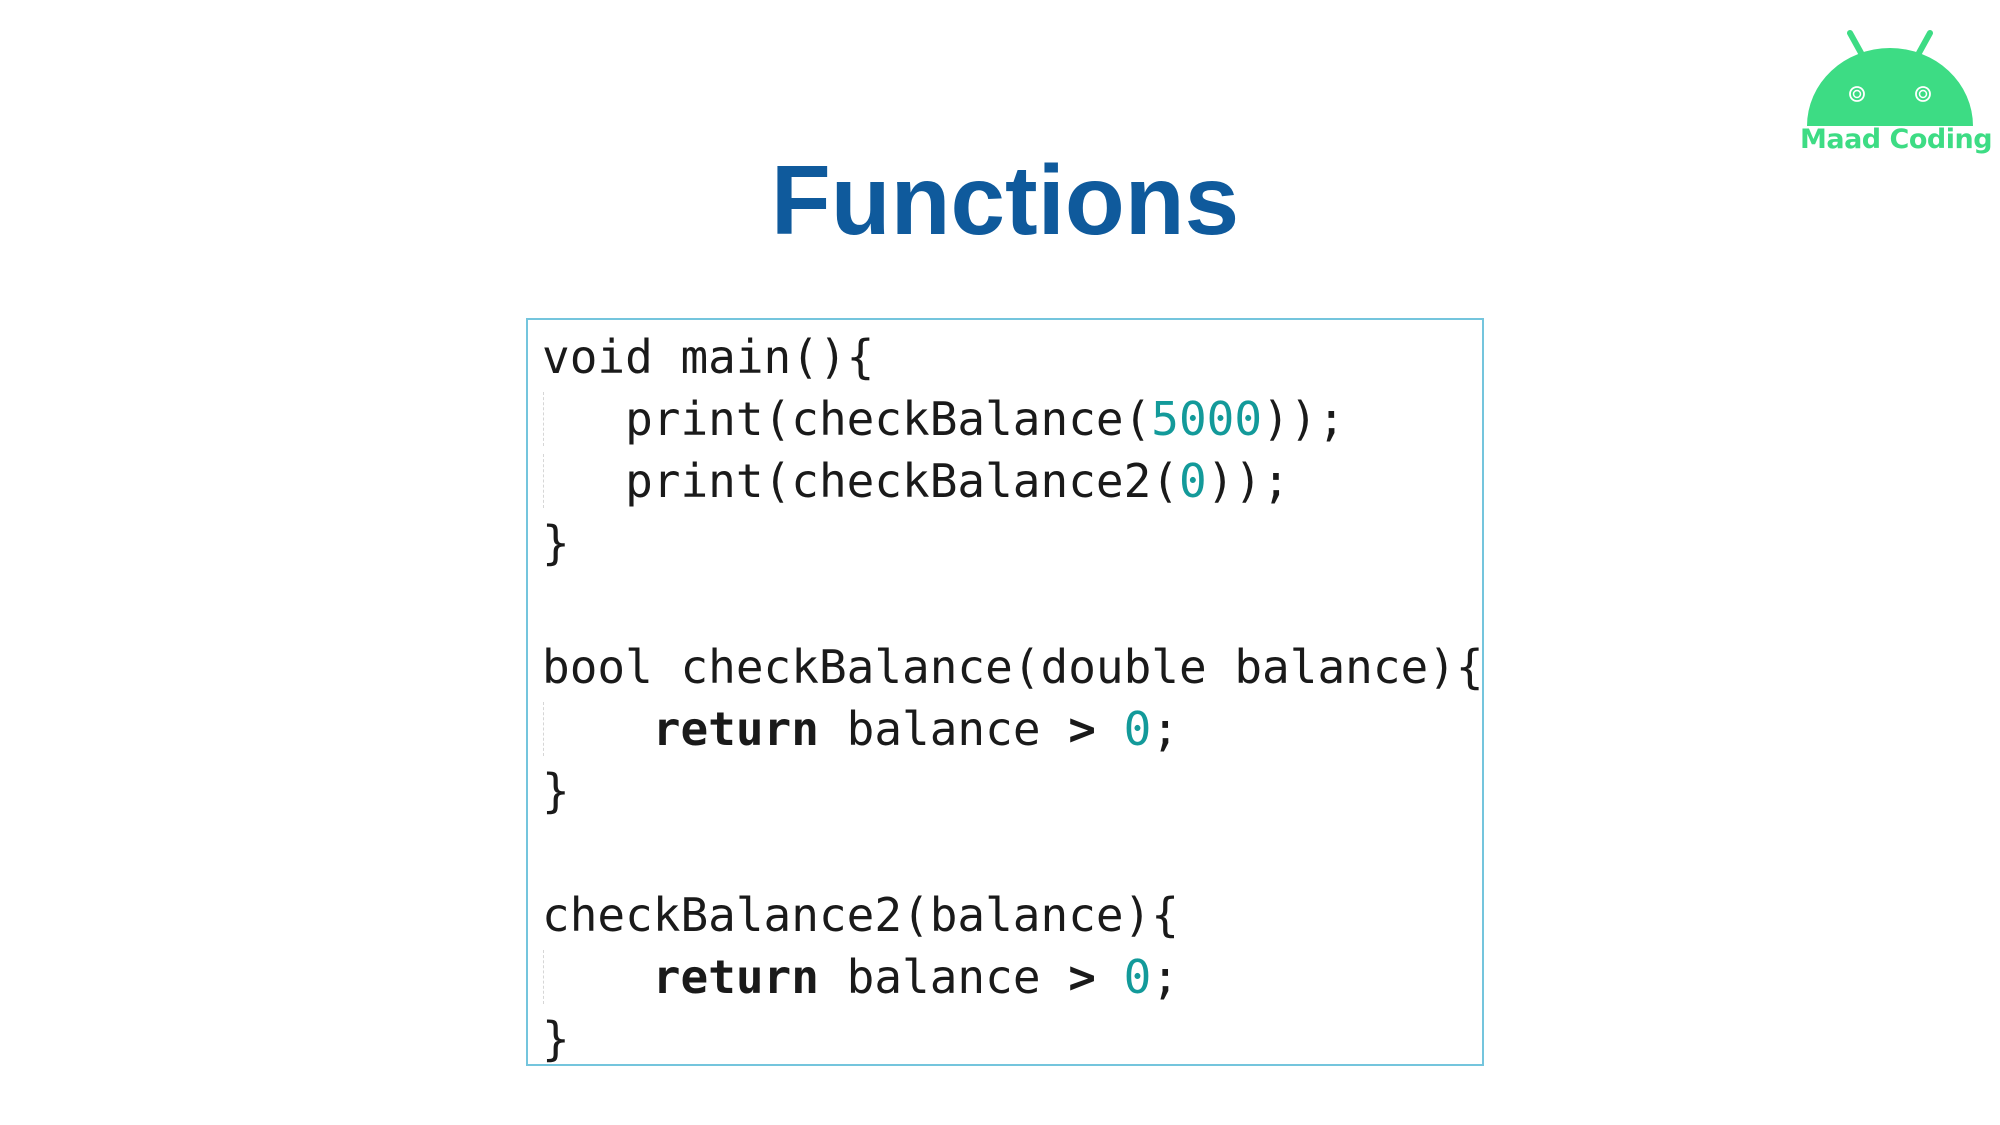  What do you see at coordinates (1012, 357) in the screenshot?
I see `code-line: void main(){` at bounding box center [1012, 357].